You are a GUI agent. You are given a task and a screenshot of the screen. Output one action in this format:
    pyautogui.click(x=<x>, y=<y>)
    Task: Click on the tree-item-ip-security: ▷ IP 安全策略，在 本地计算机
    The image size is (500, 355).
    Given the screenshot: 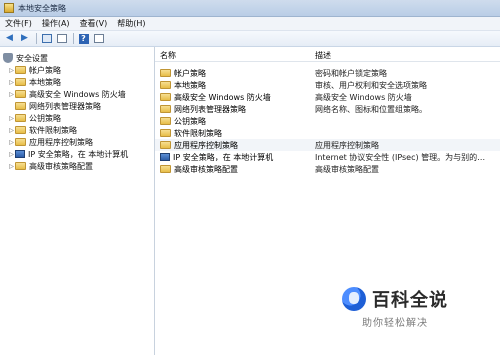 What is the action you would take?
    pyautogui.click(x=81, y=154)
    